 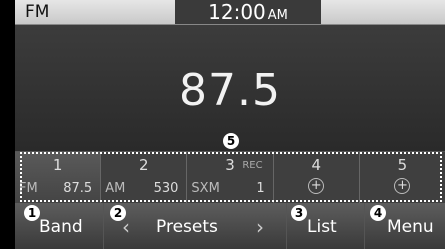 What do you see at coordinates (260, 188) in the screenshot?
I see `preset-frequency: 1` at bounding box center [260, 188].